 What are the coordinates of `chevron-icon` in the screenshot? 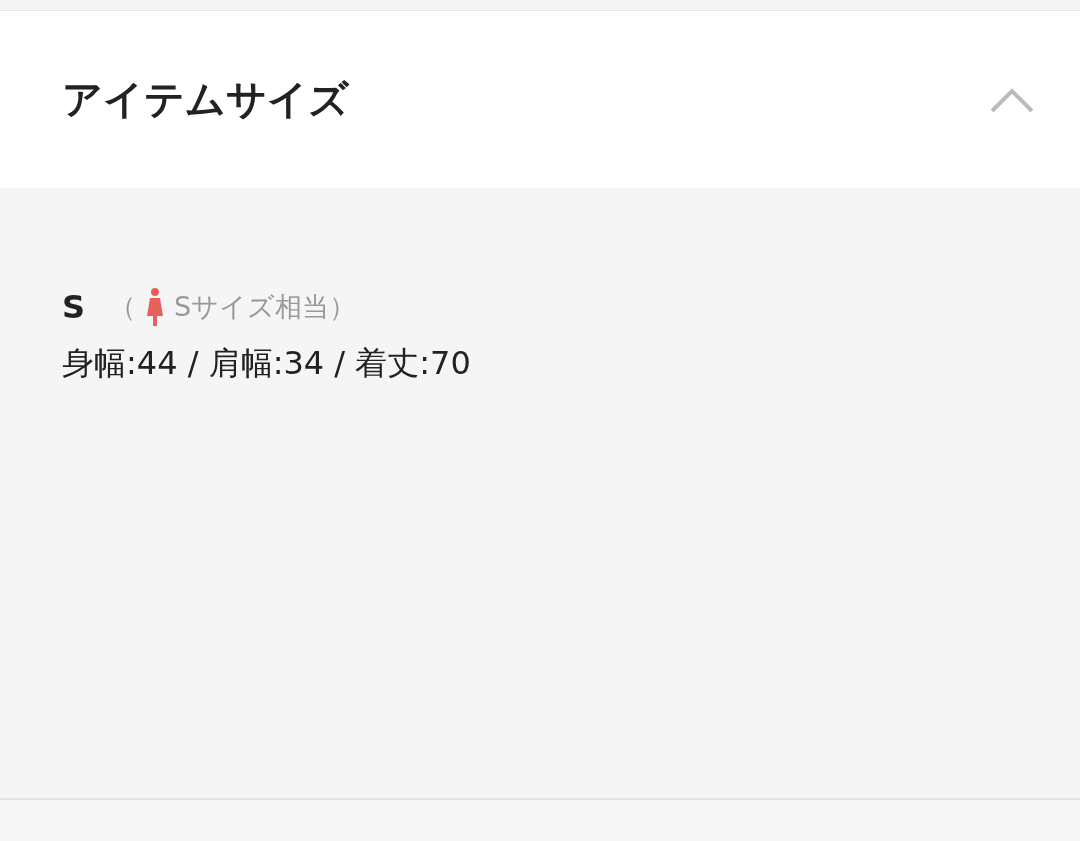 It's located at (1012, 99).